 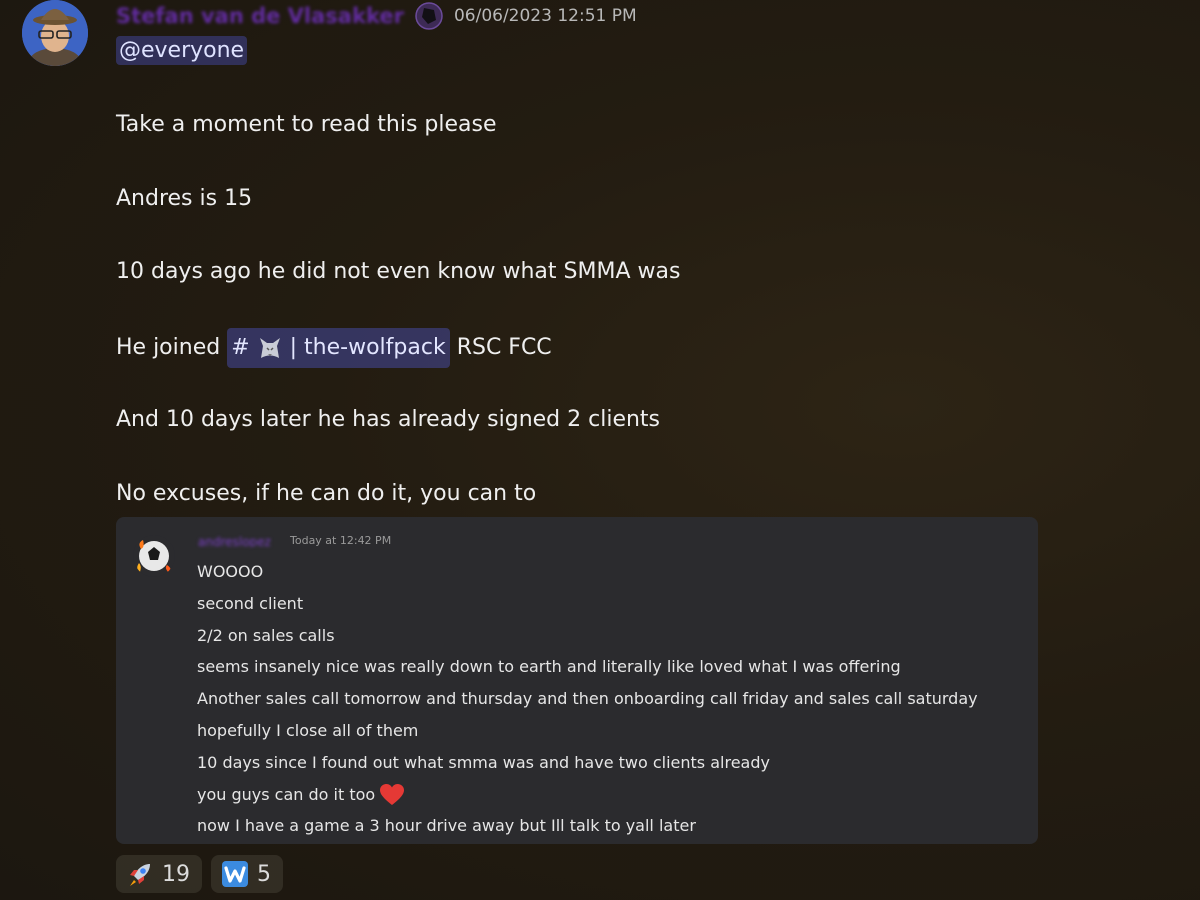 What do you see at coordinates (392, 795) in the screenshot?
I see `heart-icon` at bounding box center [392, 795].